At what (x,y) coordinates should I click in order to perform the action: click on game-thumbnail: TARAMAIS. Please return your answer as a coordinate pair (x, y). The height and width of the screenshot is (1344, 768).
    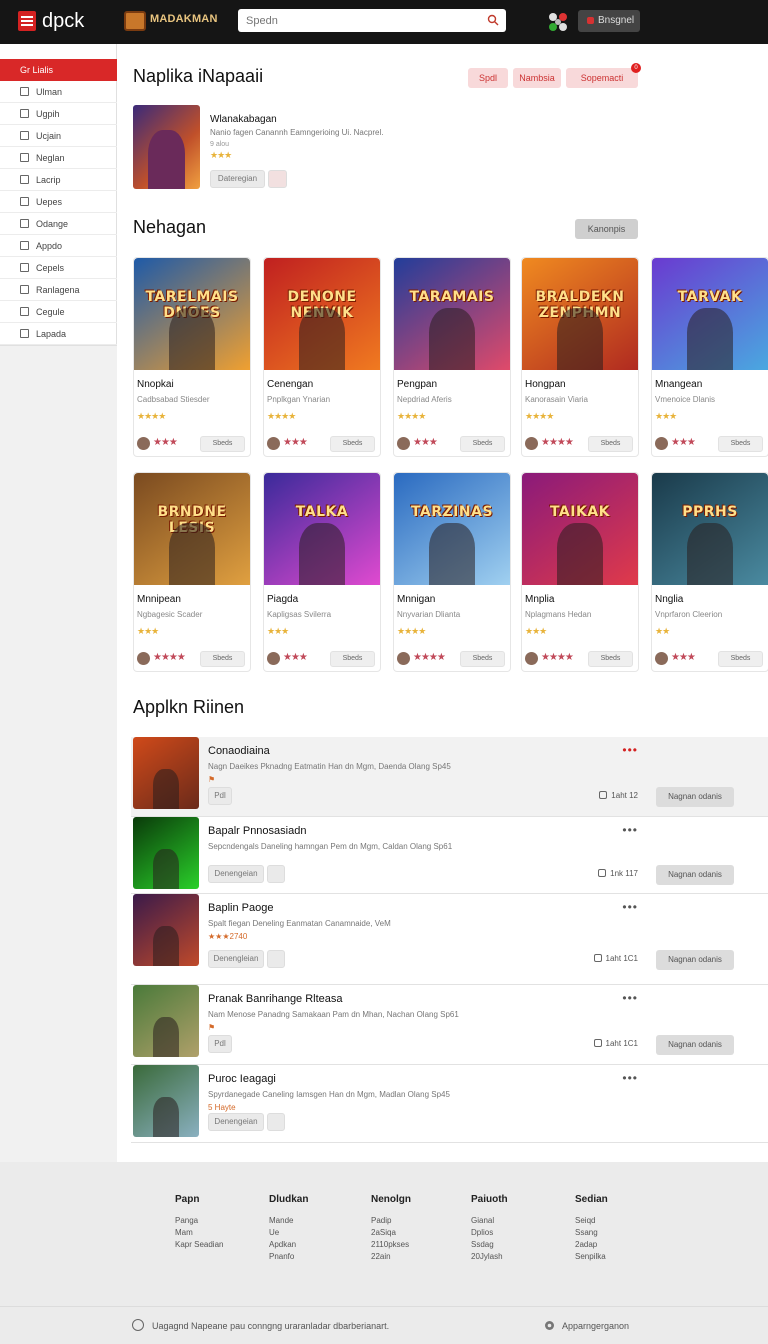
    Looking at the image, I should click on (452, 314).